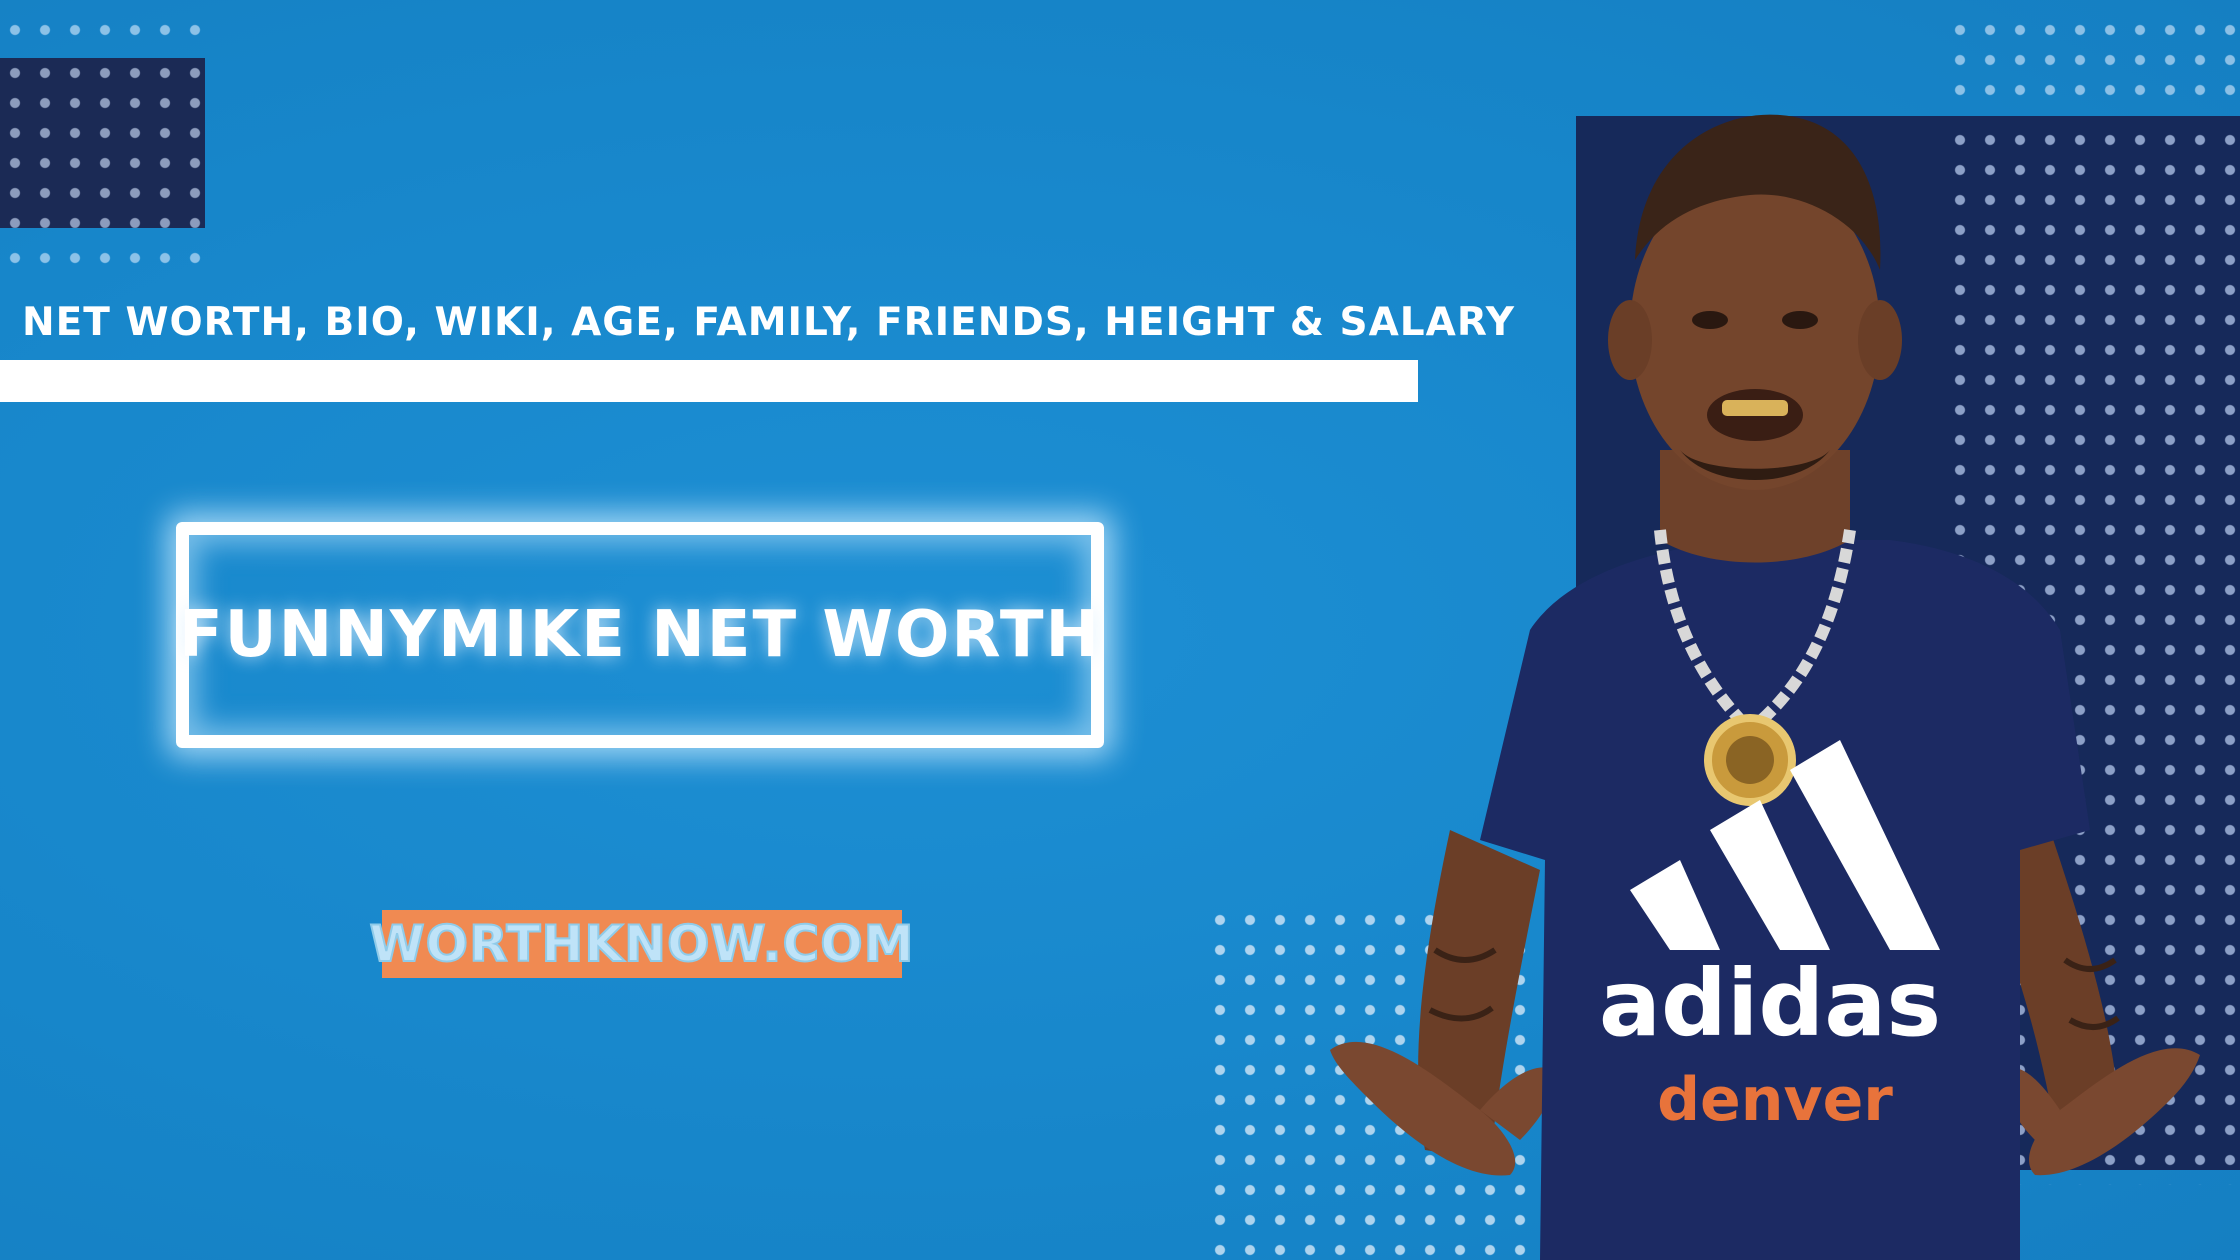  I want to click on decor-dots-under-block, so click(105, 258).